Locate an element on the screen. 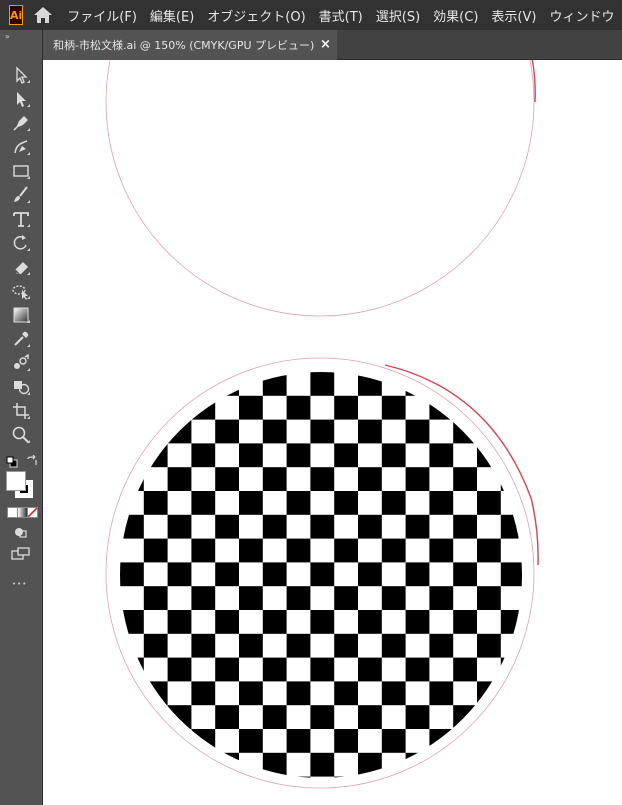 Image resolution: width=622 pixels, height=805 pixels. menu-edit: 編集(E) is located at coordinates (172, 15).